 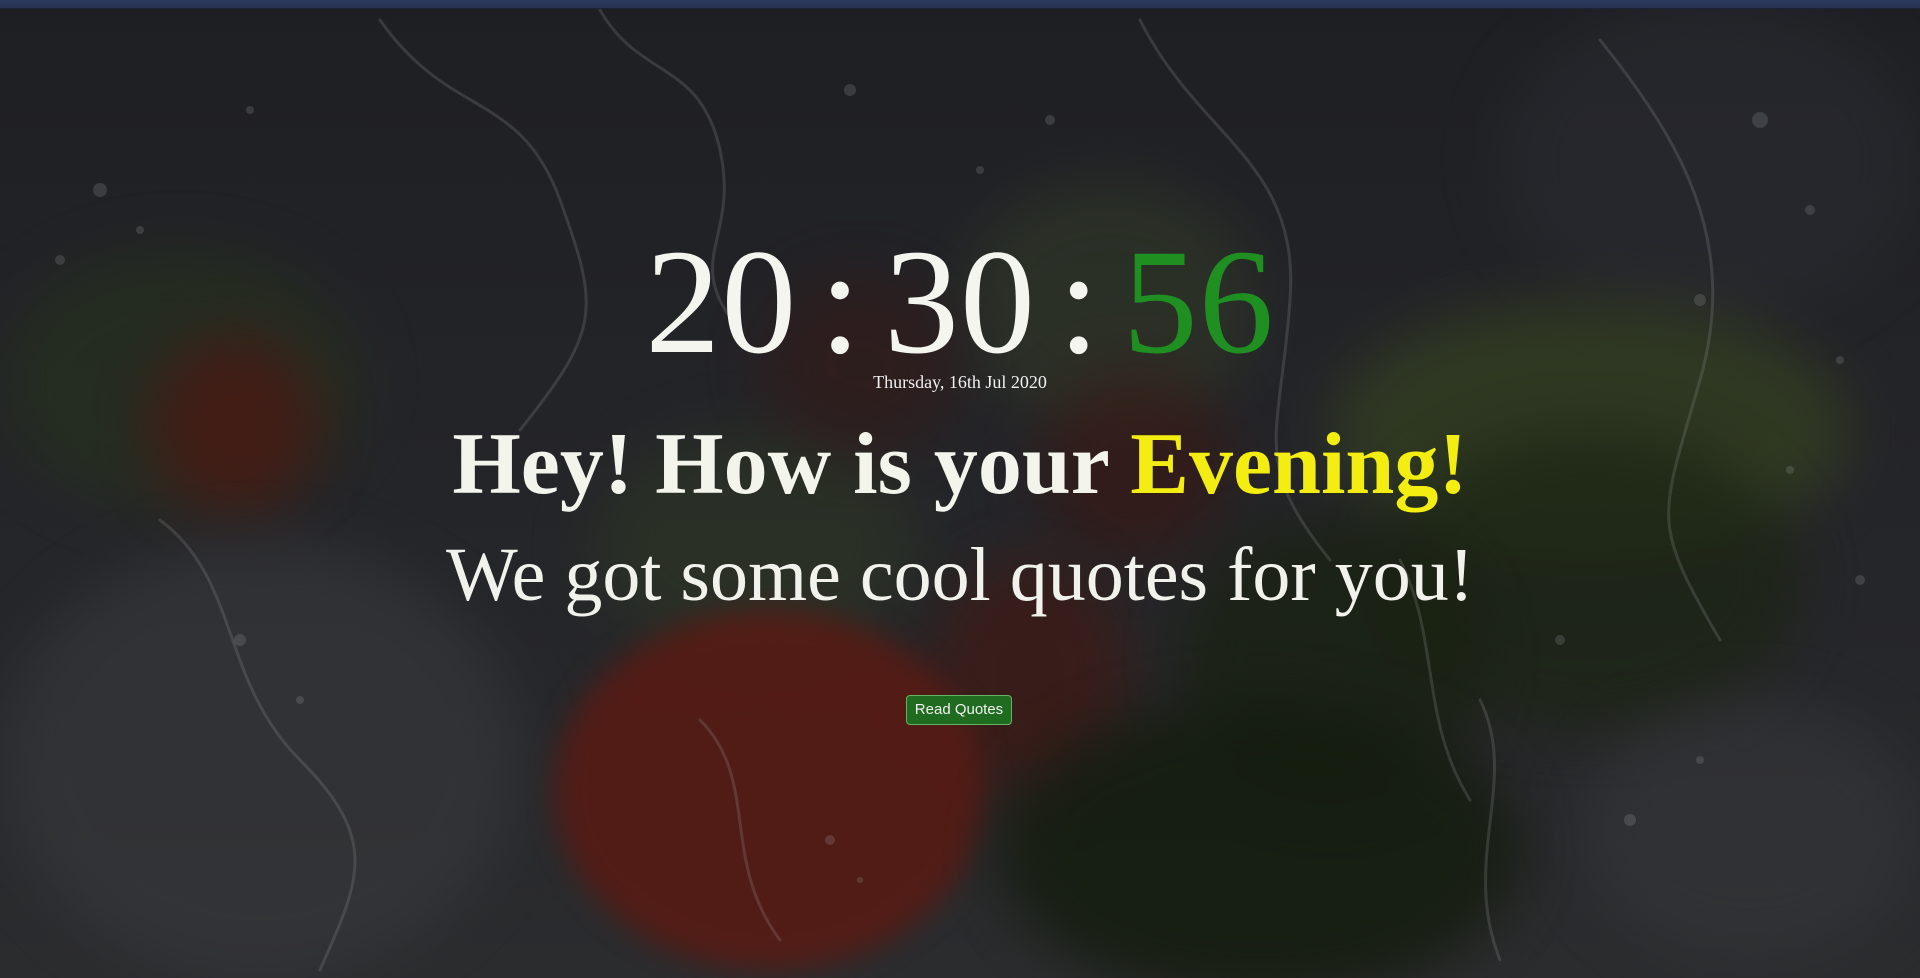 What do you see at coordinates (959, 710) in the screenshot?
I see `read-quotes-button: Read Quotes` at bounding box center [959, 710].